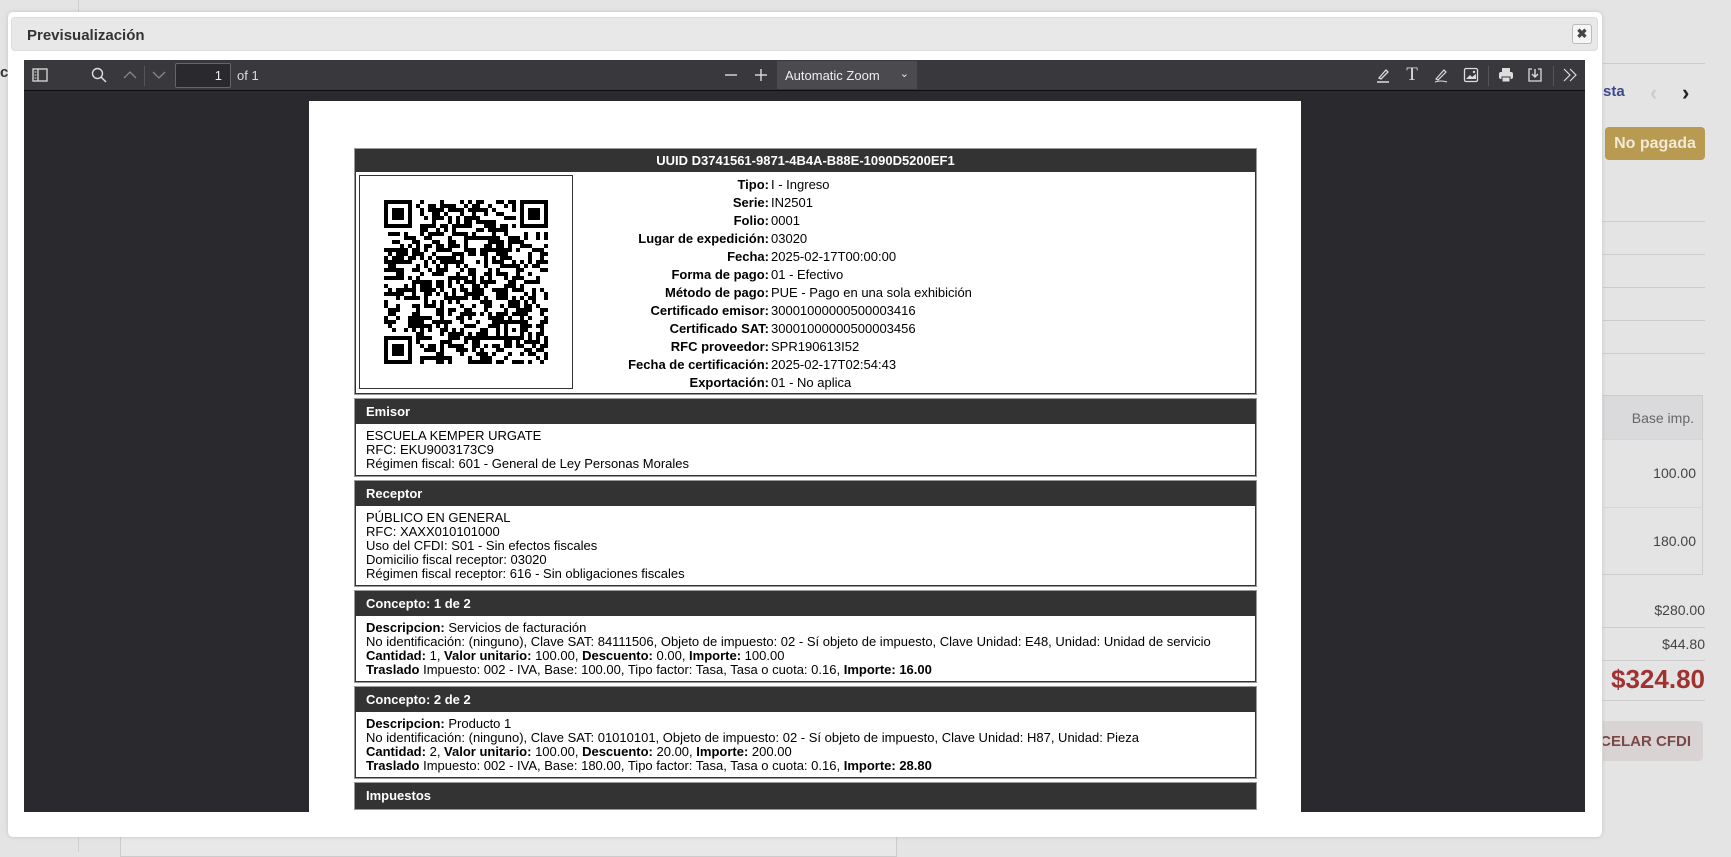 This screenshot has width=1731, height=857. What do you see at coordinates (86, 35) in the screenshot?
I see `modal-title: Previsualización` at bounding box center [86, 35].